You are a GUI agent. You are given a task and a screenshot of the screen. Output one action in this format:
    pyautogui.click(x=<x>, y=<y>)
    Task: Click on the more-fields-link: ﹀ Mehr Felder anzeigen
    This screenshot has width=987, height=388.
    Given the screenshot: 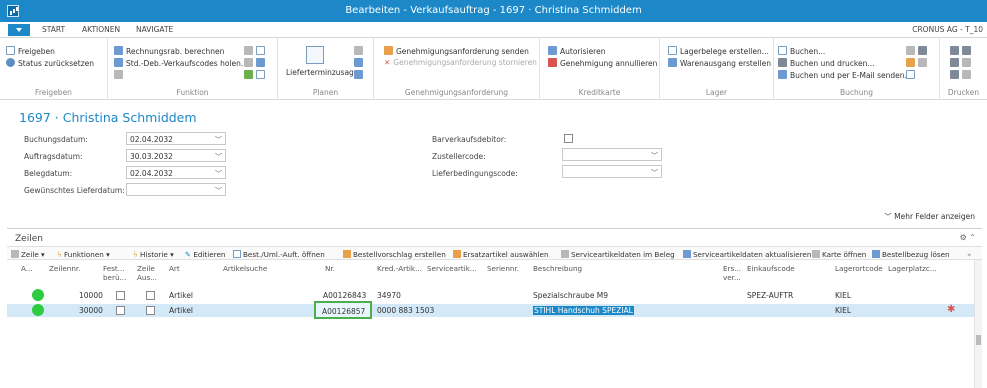 What is the action you would take?
    pyautogui.click(x=929, y=216)
    